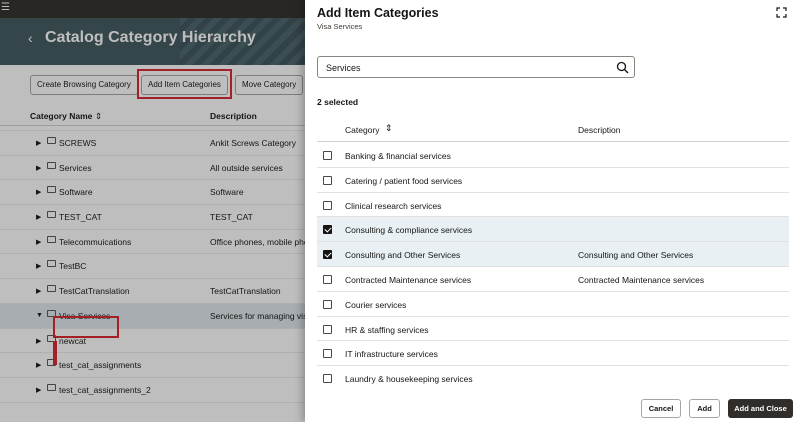 This screenshot has width=800, height=422. What do you see at coordinates (409, 230) in the screenshot?
I see `category-cell: Consulting & compliance services` at bounding box center [409, 230].